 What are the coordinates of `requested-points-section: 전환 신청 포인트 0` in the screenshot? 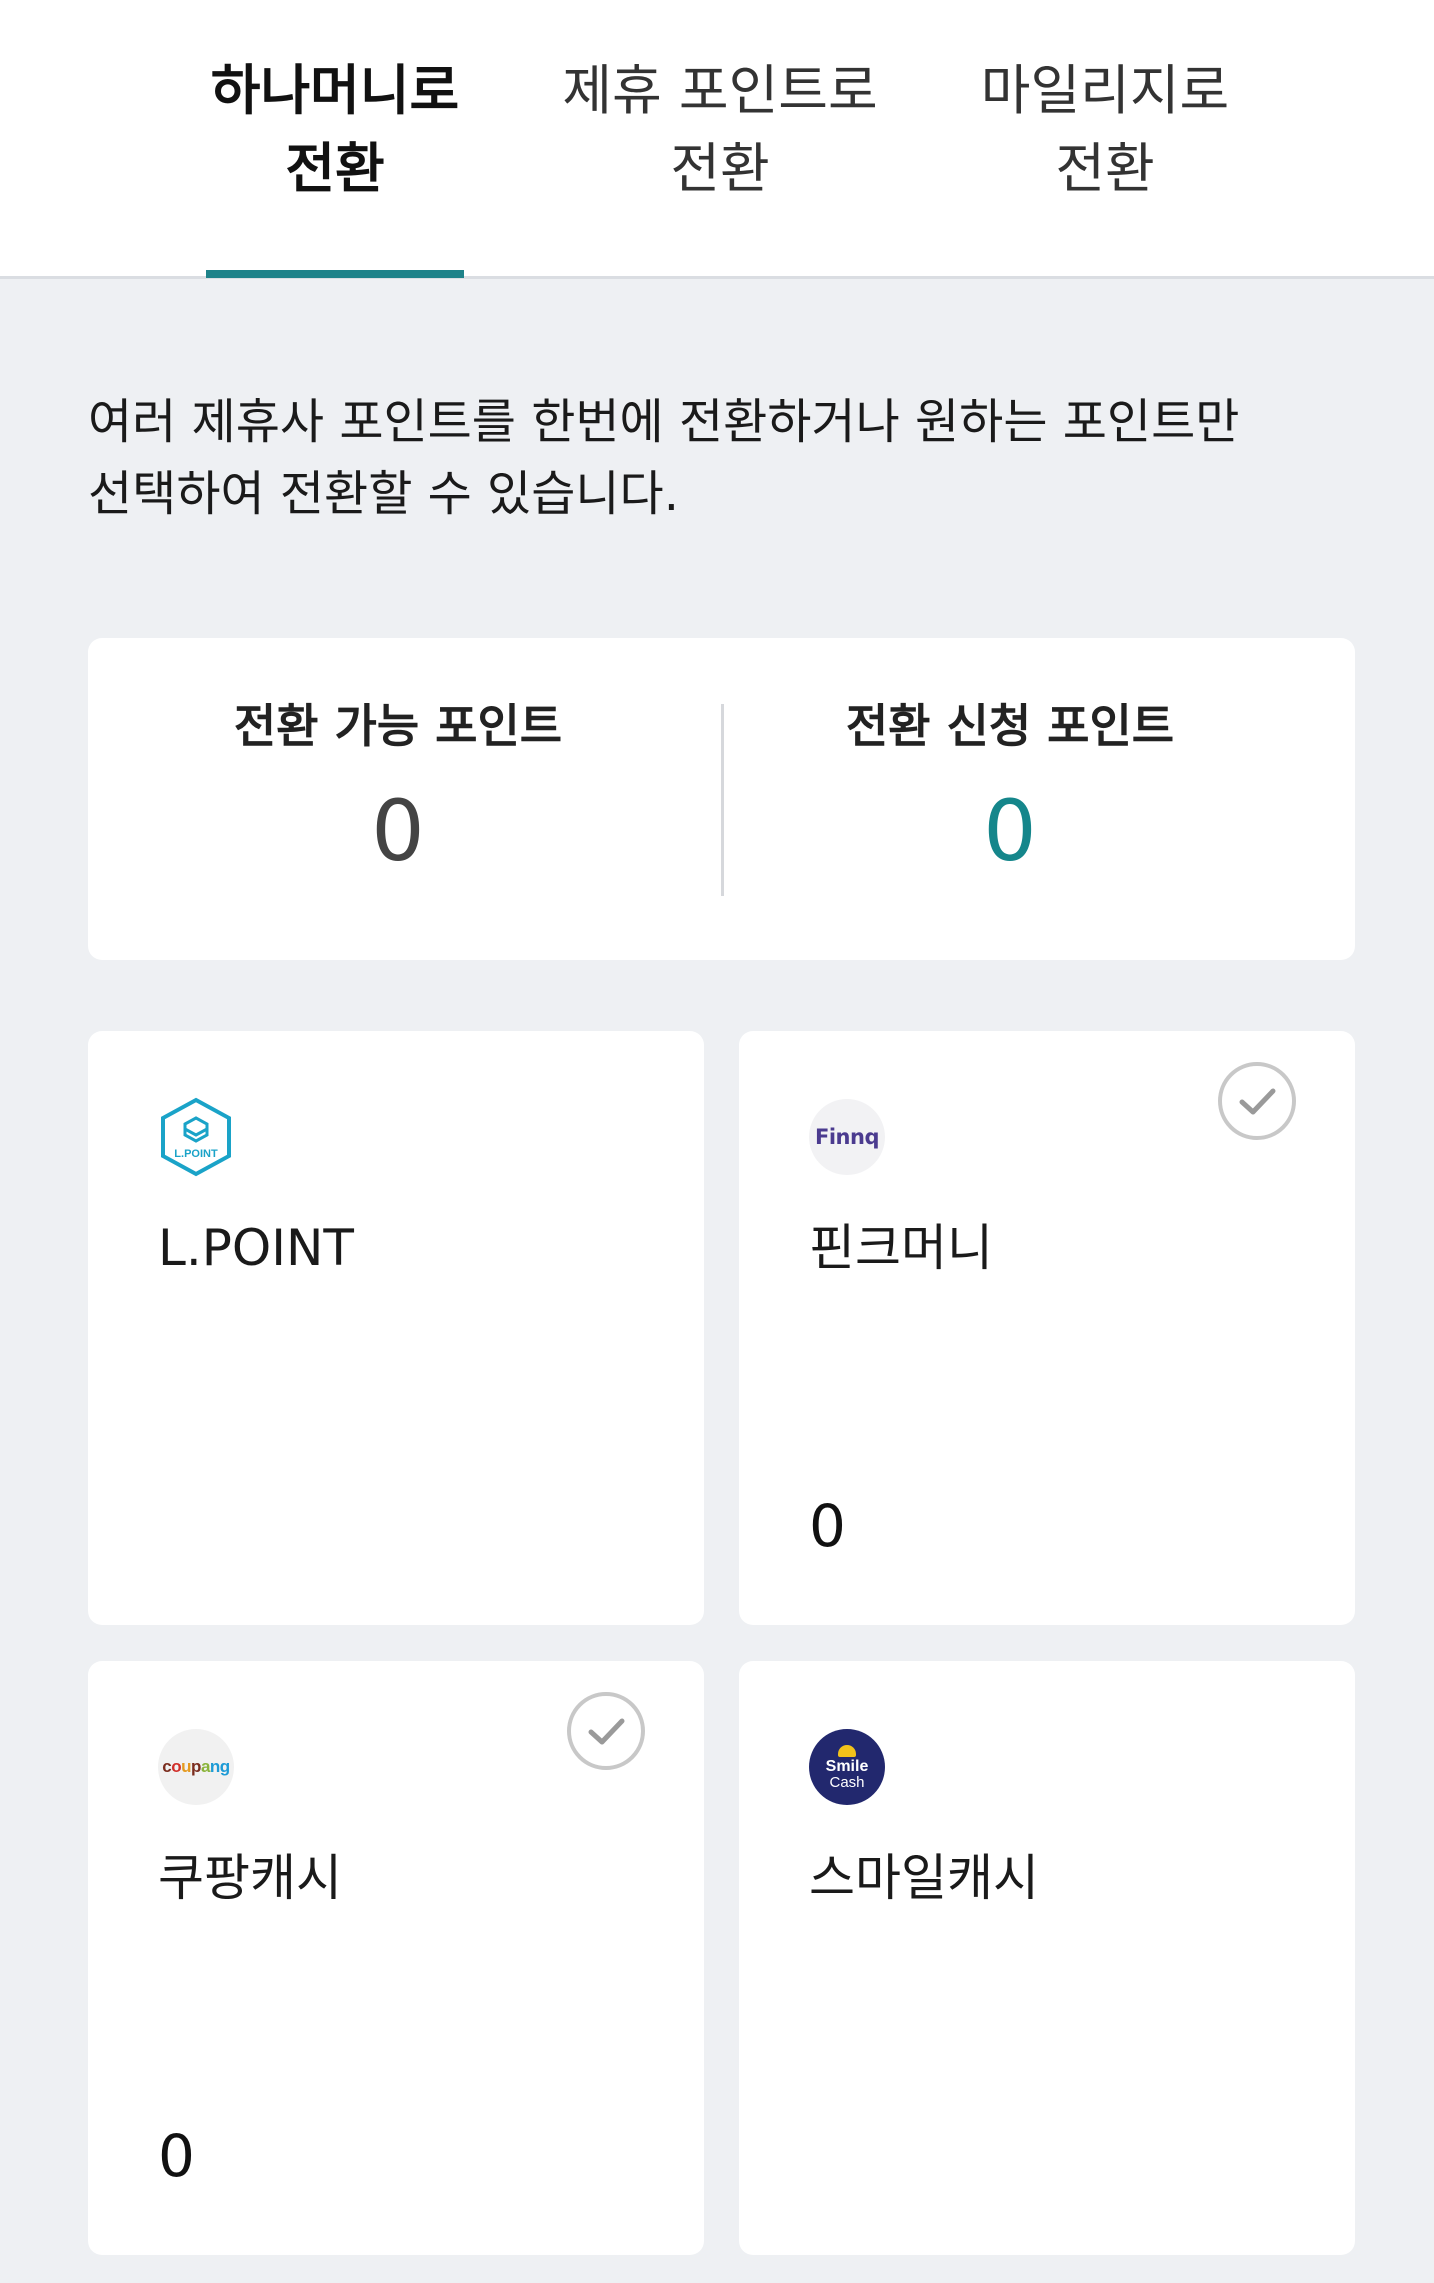 It's located at (1010, 791).